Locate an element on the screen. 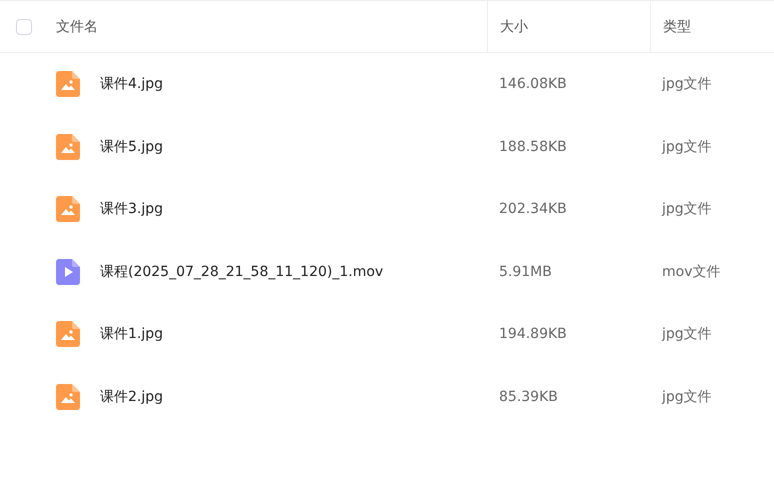  file-name: 课程(2025_07_28_21_58_11_120)_1.mov is located at coordinates (242, 271).